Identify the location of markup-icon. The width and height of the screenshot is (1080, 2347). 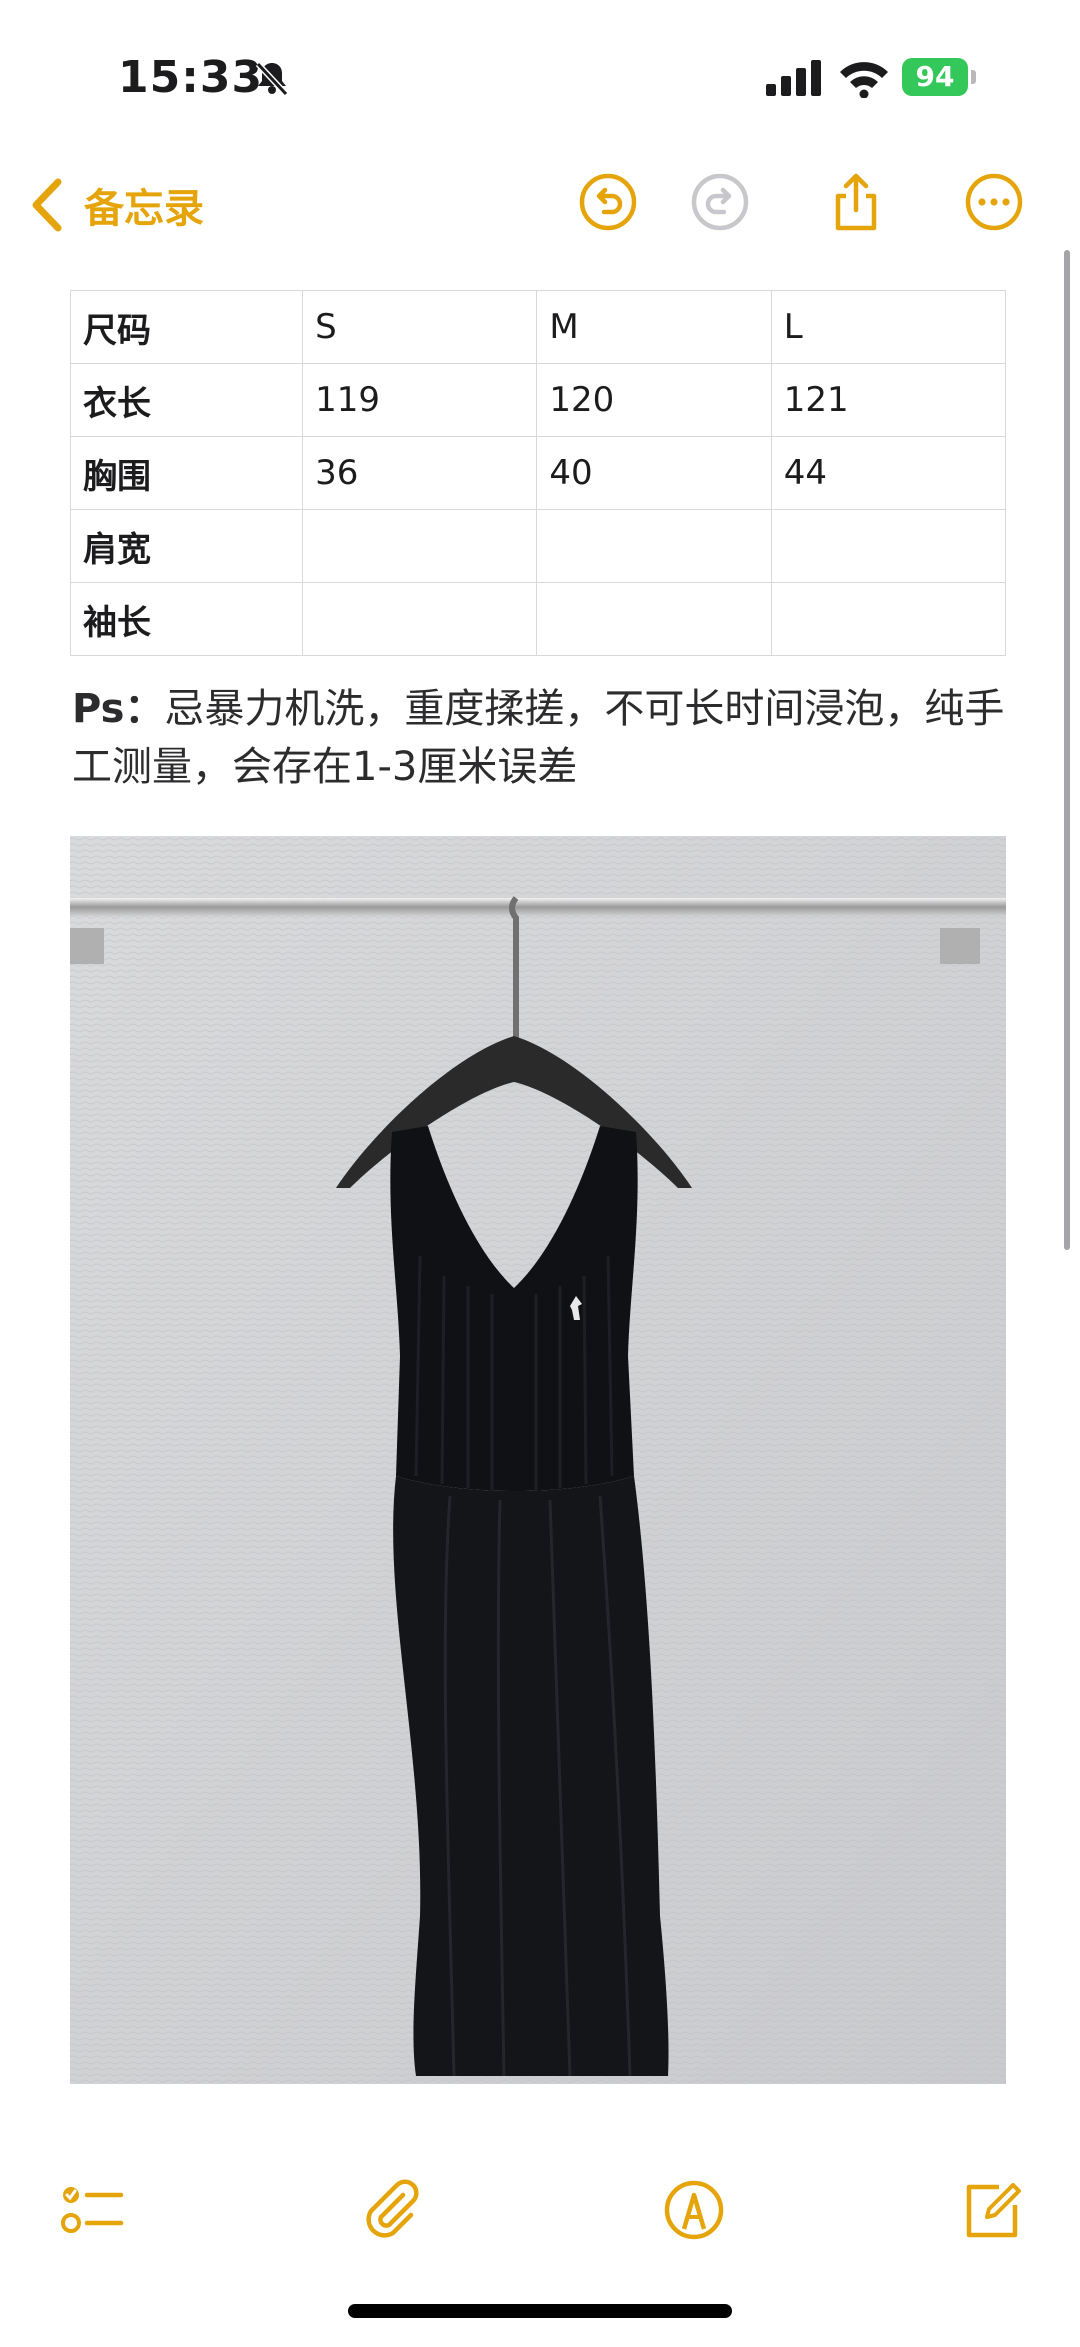
(694, 2210).